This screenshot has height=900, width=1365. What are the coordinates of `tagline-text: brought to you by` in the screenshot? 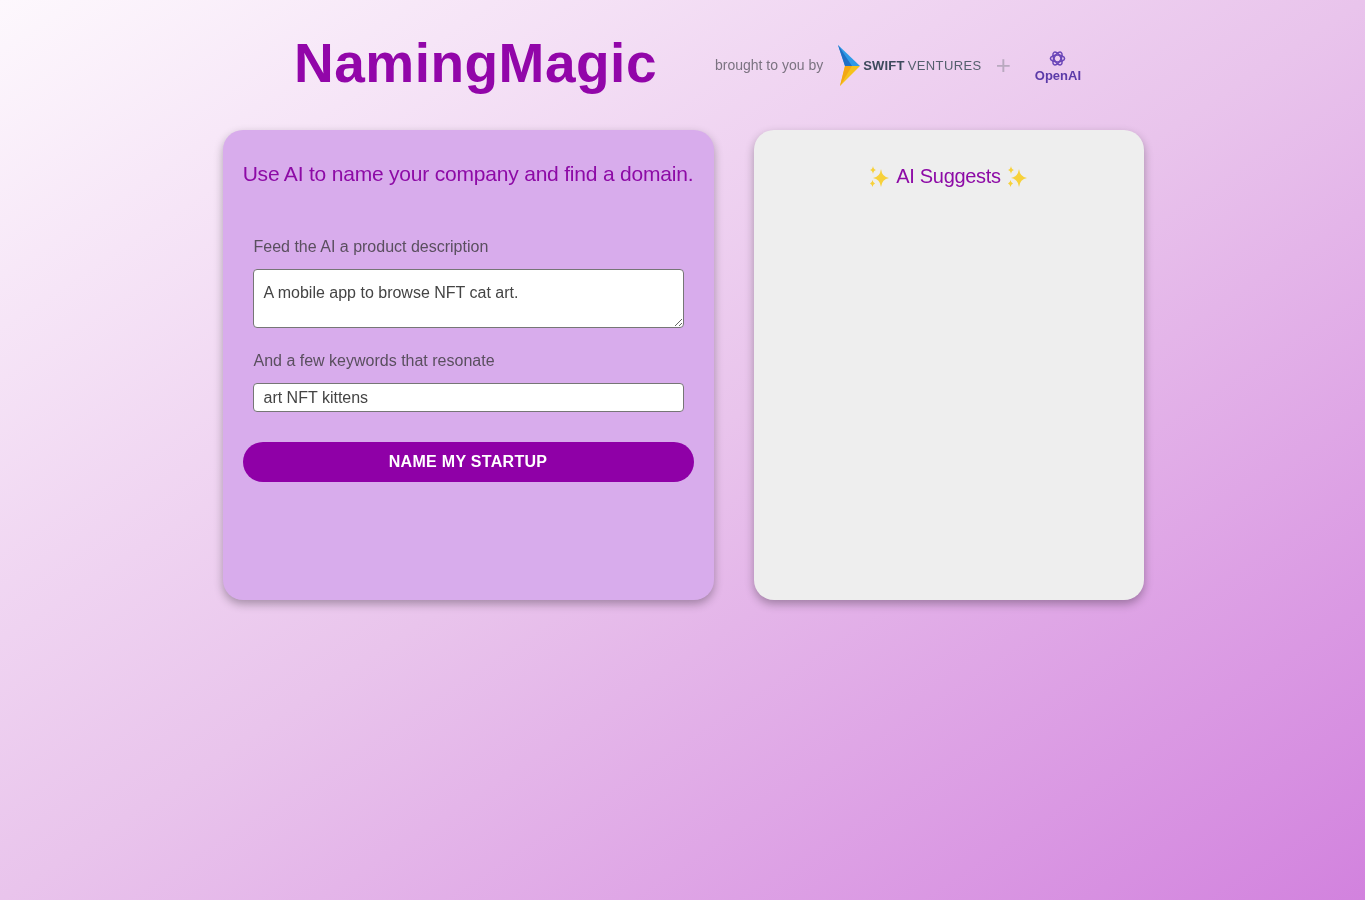 It's located at (769, 65).